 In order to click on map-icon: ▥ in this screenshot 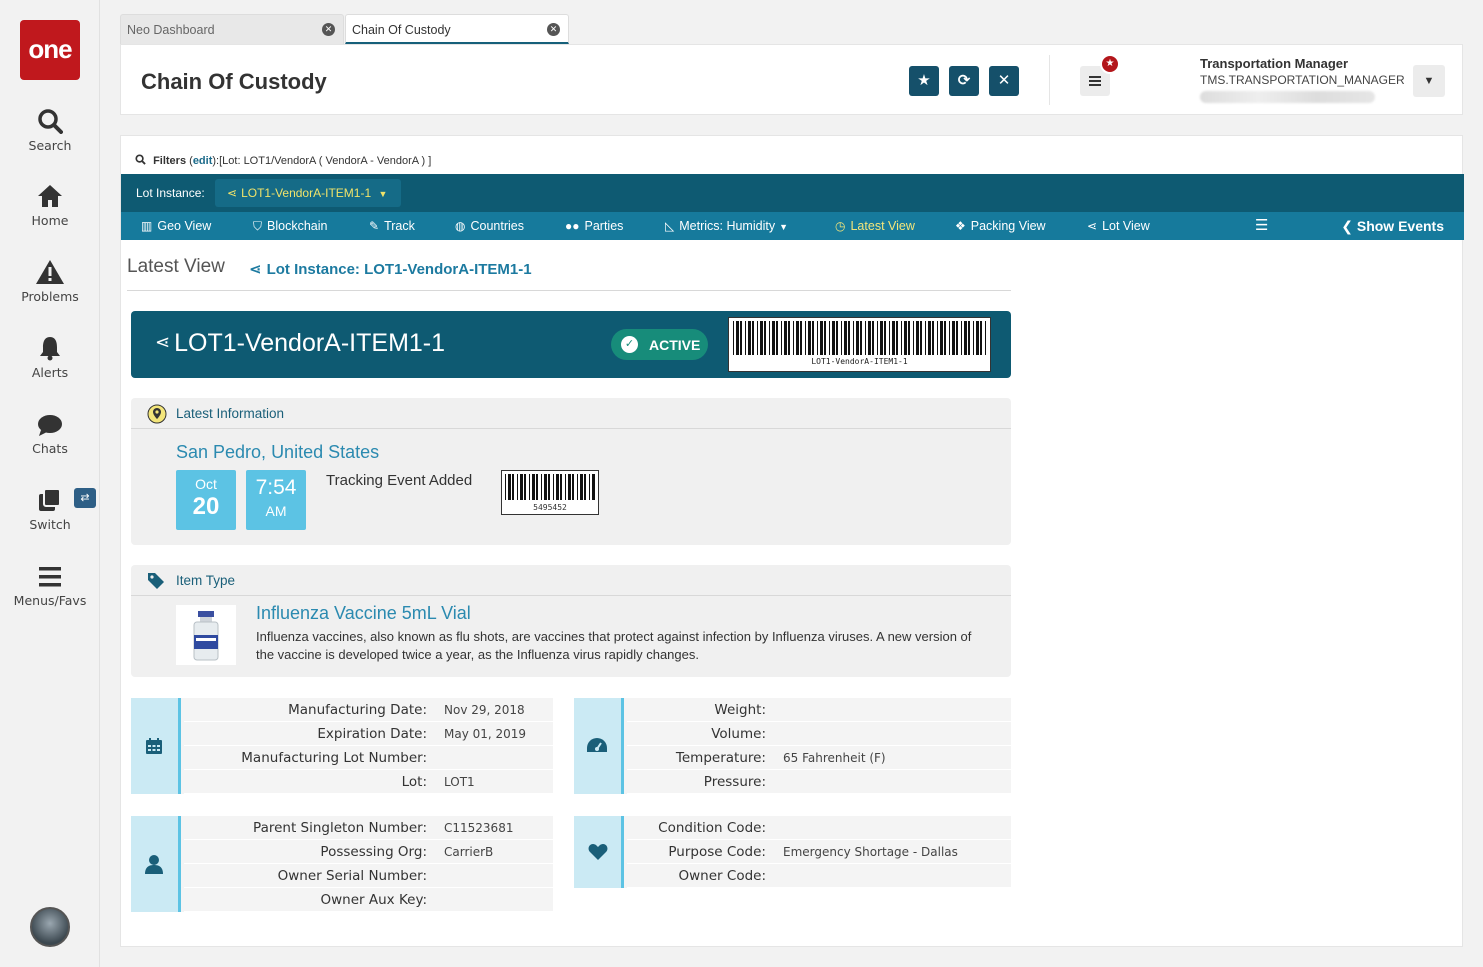, I will do `click(147, 226)`.